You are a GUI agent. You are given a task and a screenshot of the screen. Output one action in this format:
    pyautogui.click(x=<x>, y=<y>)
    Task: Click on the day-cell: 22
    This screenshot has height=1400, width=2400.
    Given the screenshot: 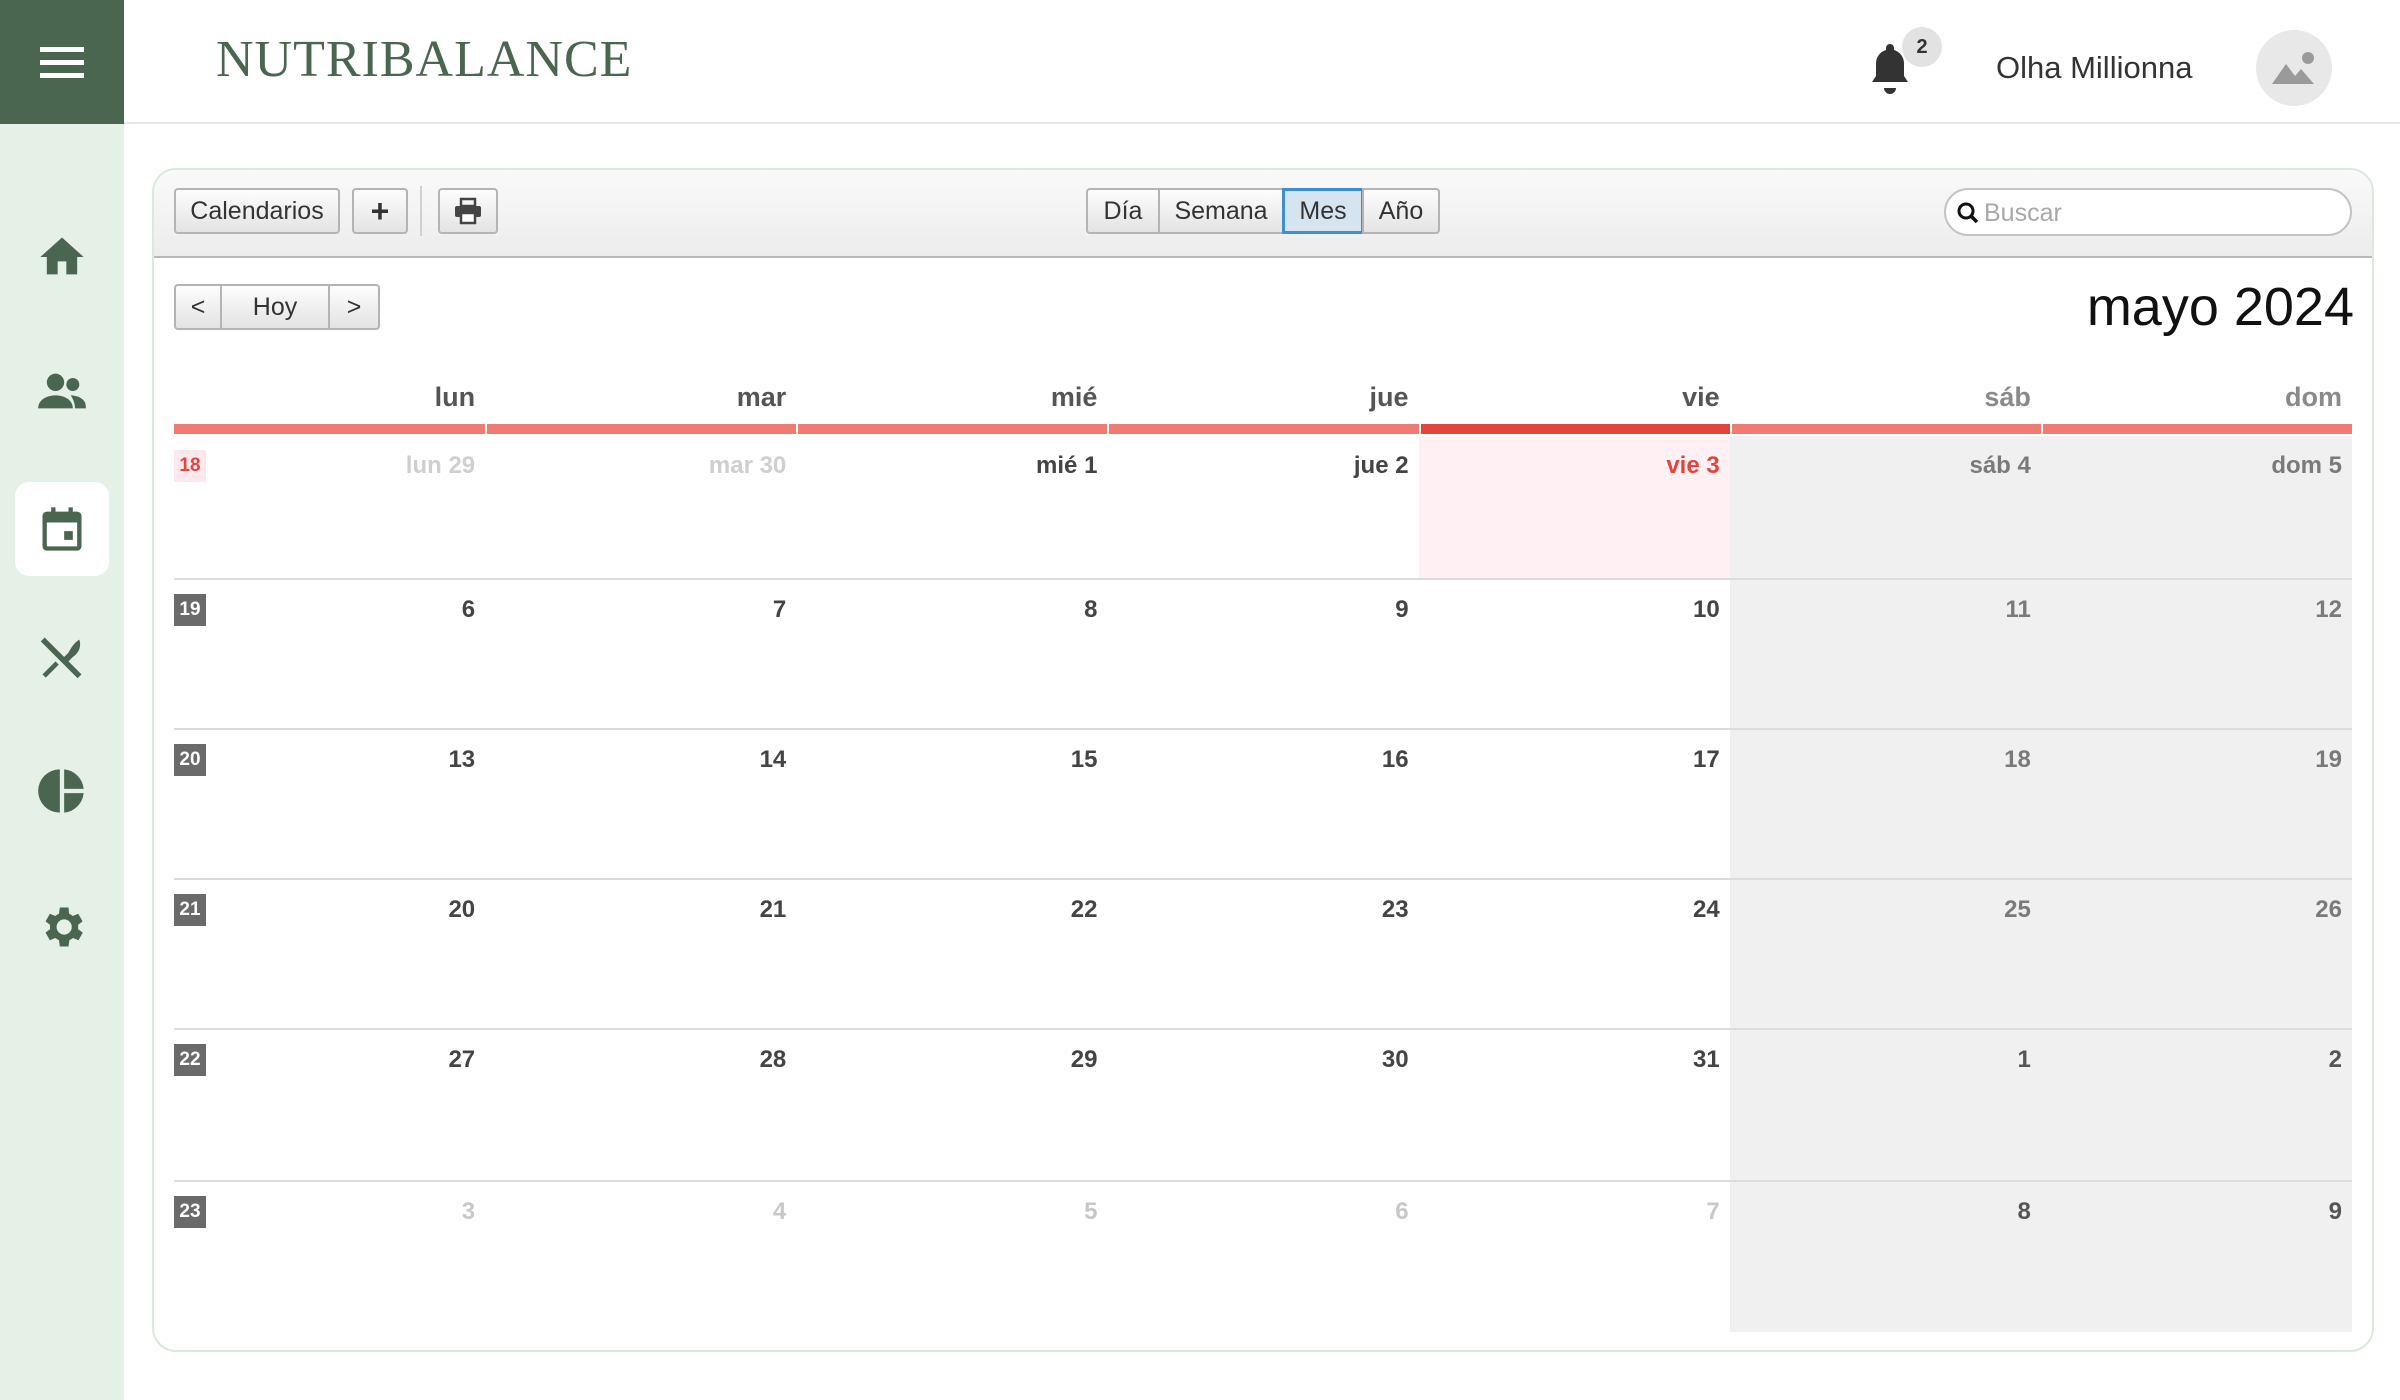 What is the action you would take?
    pyautogui.click(x=1022, y=910)
    